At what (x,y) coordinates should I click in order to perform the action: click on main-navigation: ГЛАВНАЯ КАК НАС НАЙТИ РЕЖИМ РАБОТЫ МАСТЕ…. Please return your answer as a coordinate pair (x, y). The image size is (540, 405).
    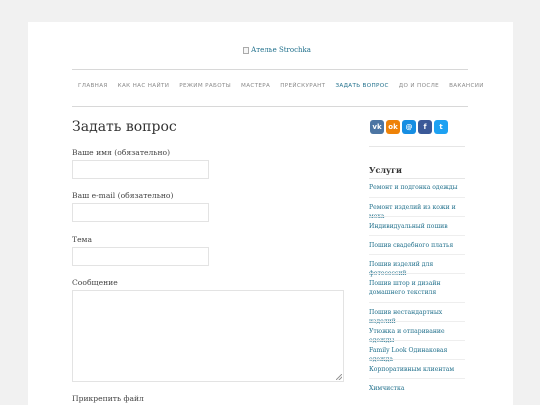
    Looking at the image, I should click on (286, 86).